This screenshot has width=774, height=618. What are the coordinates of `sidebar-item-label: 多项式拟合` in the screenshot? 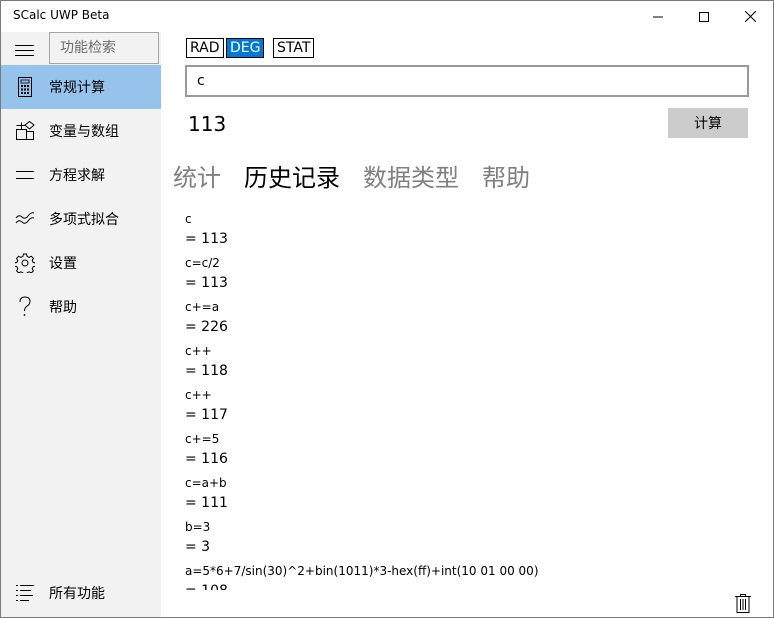 It's located at (84, 220).